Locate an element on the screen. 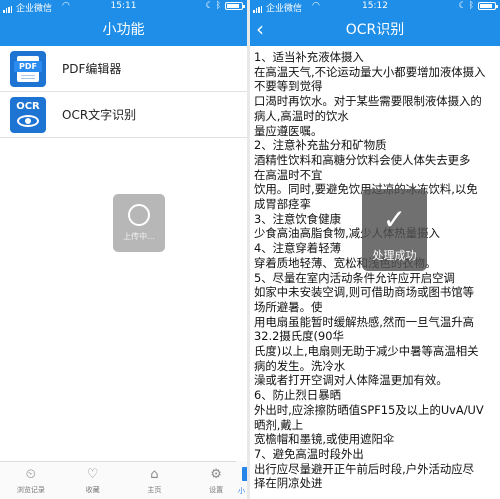 The image size is (500, 499). page-title: 小功能 is located at coordinates (123, 30).